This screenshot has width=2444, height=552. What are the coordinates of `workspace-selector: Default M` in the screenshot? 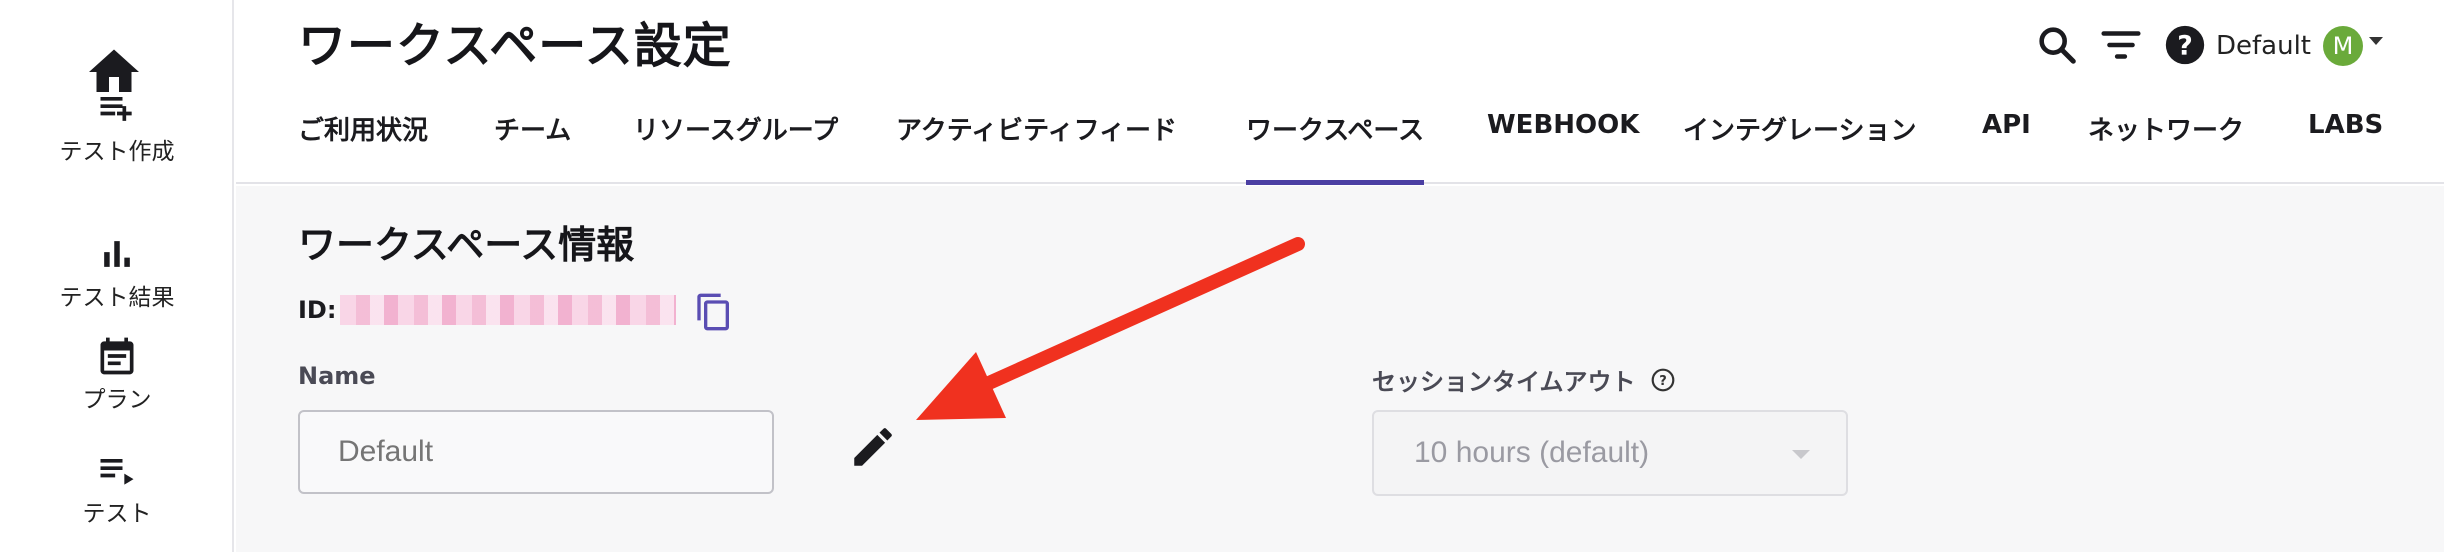 It's located at (2299, 46).